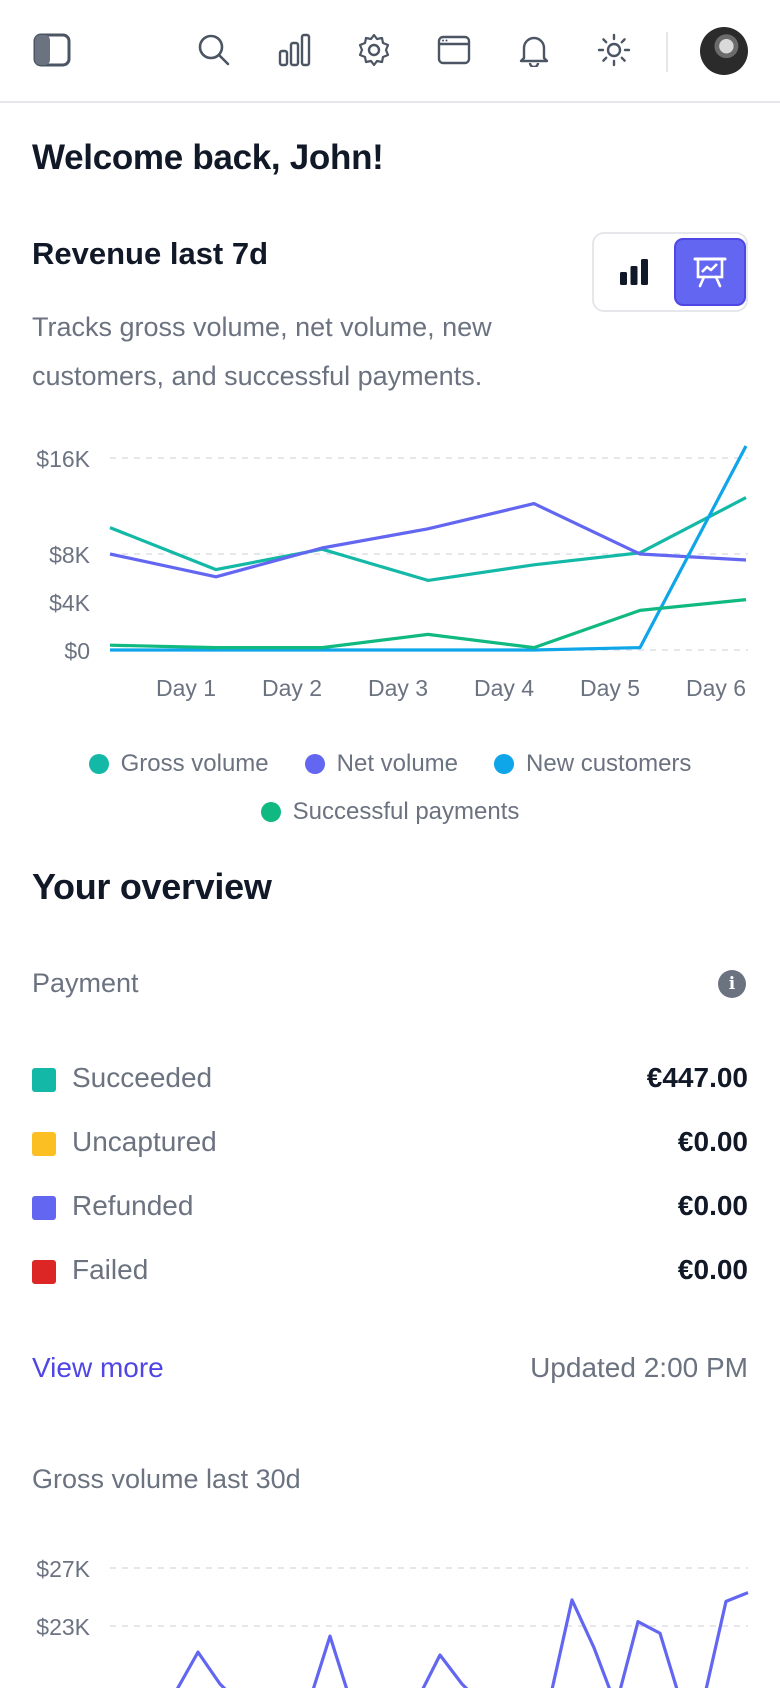 This screenshot has height=1688, width=780. I want to click on bar-chart-toggle-button, so click(634, 272).